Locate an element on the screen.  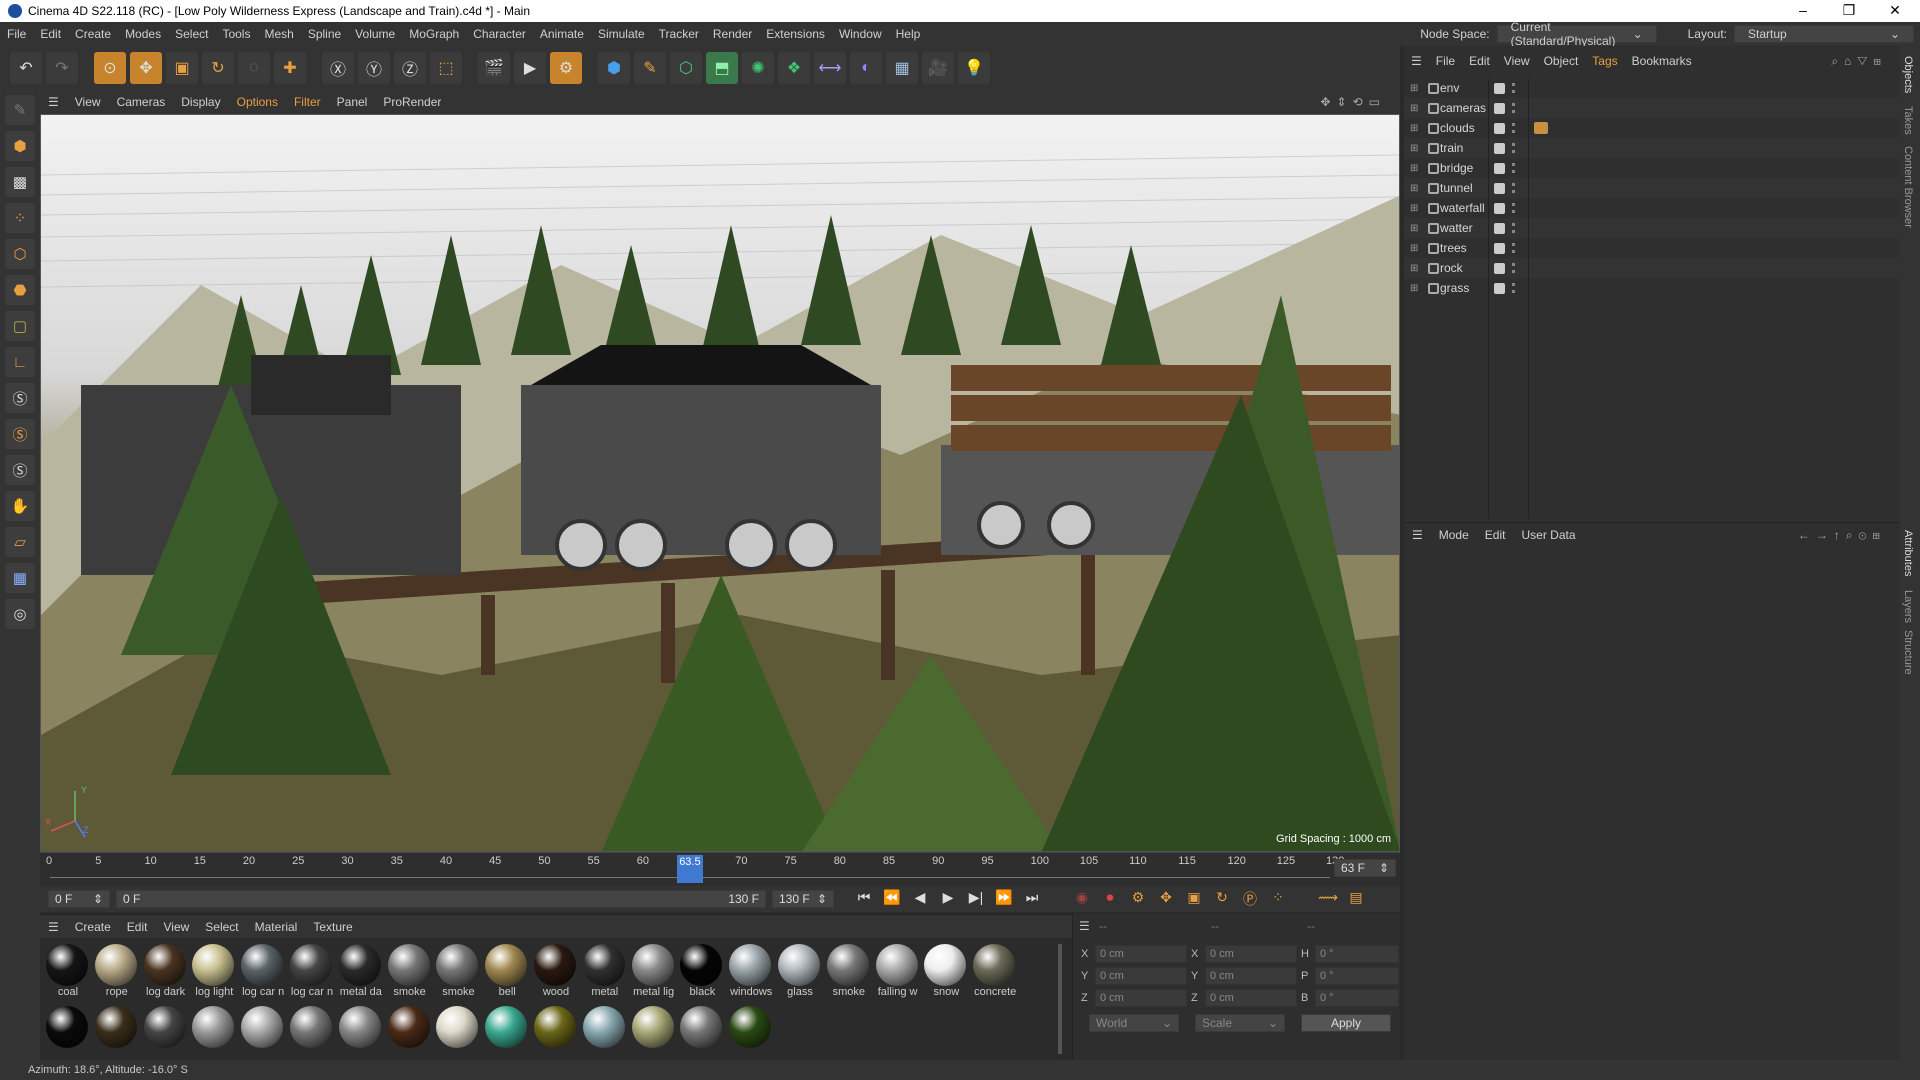
menu-mesh: Mesh is located at coordinates (278, 34).